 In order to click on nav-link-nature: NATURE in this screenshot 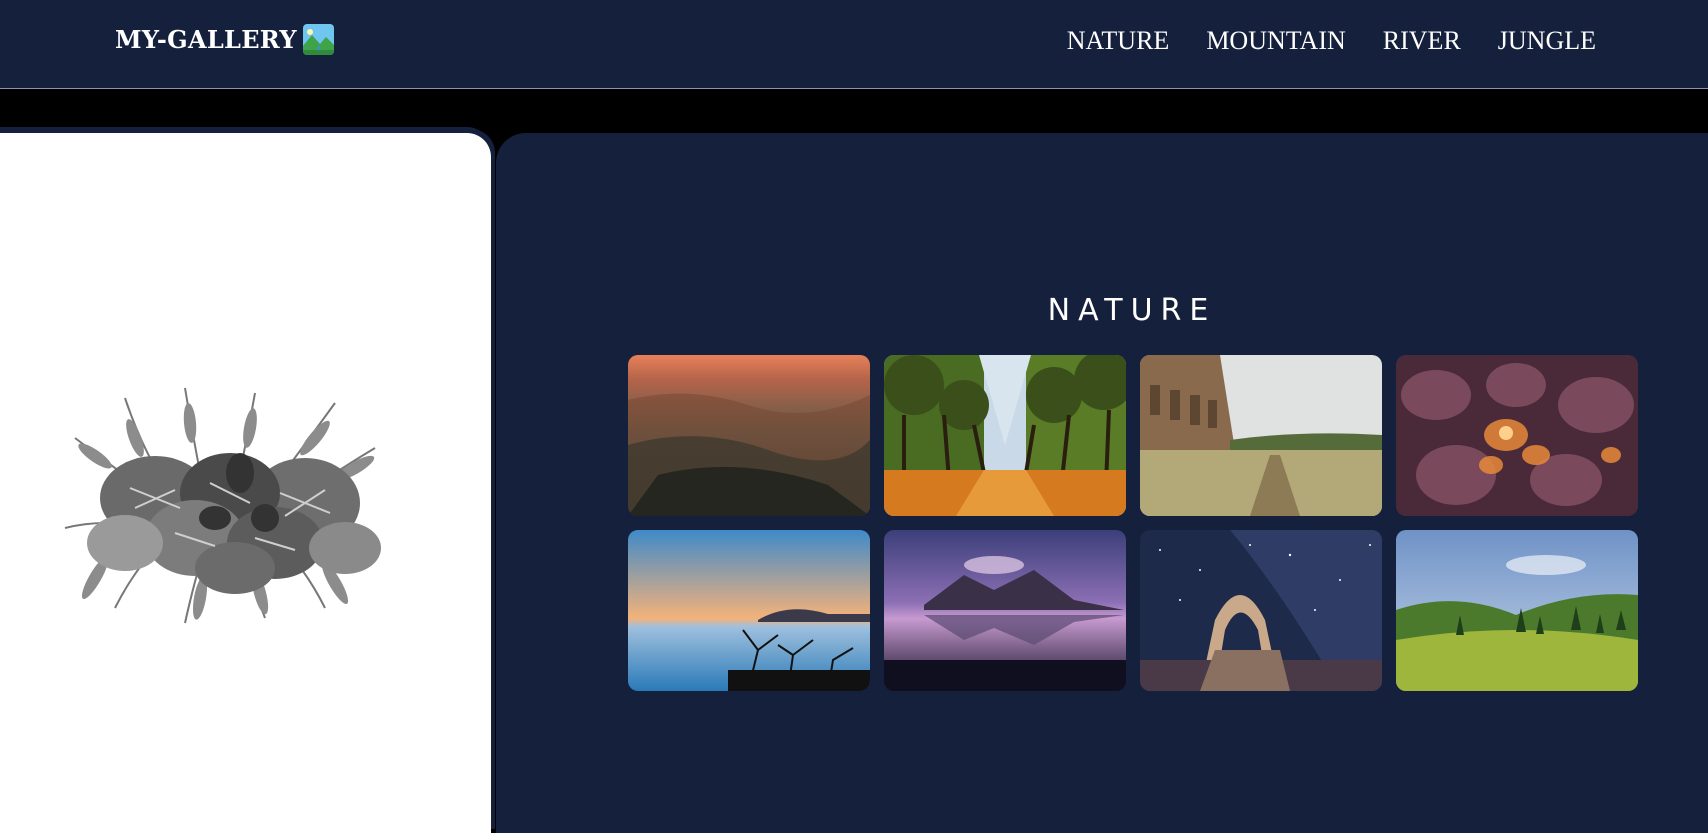, I will do `click(1118, 41)`.